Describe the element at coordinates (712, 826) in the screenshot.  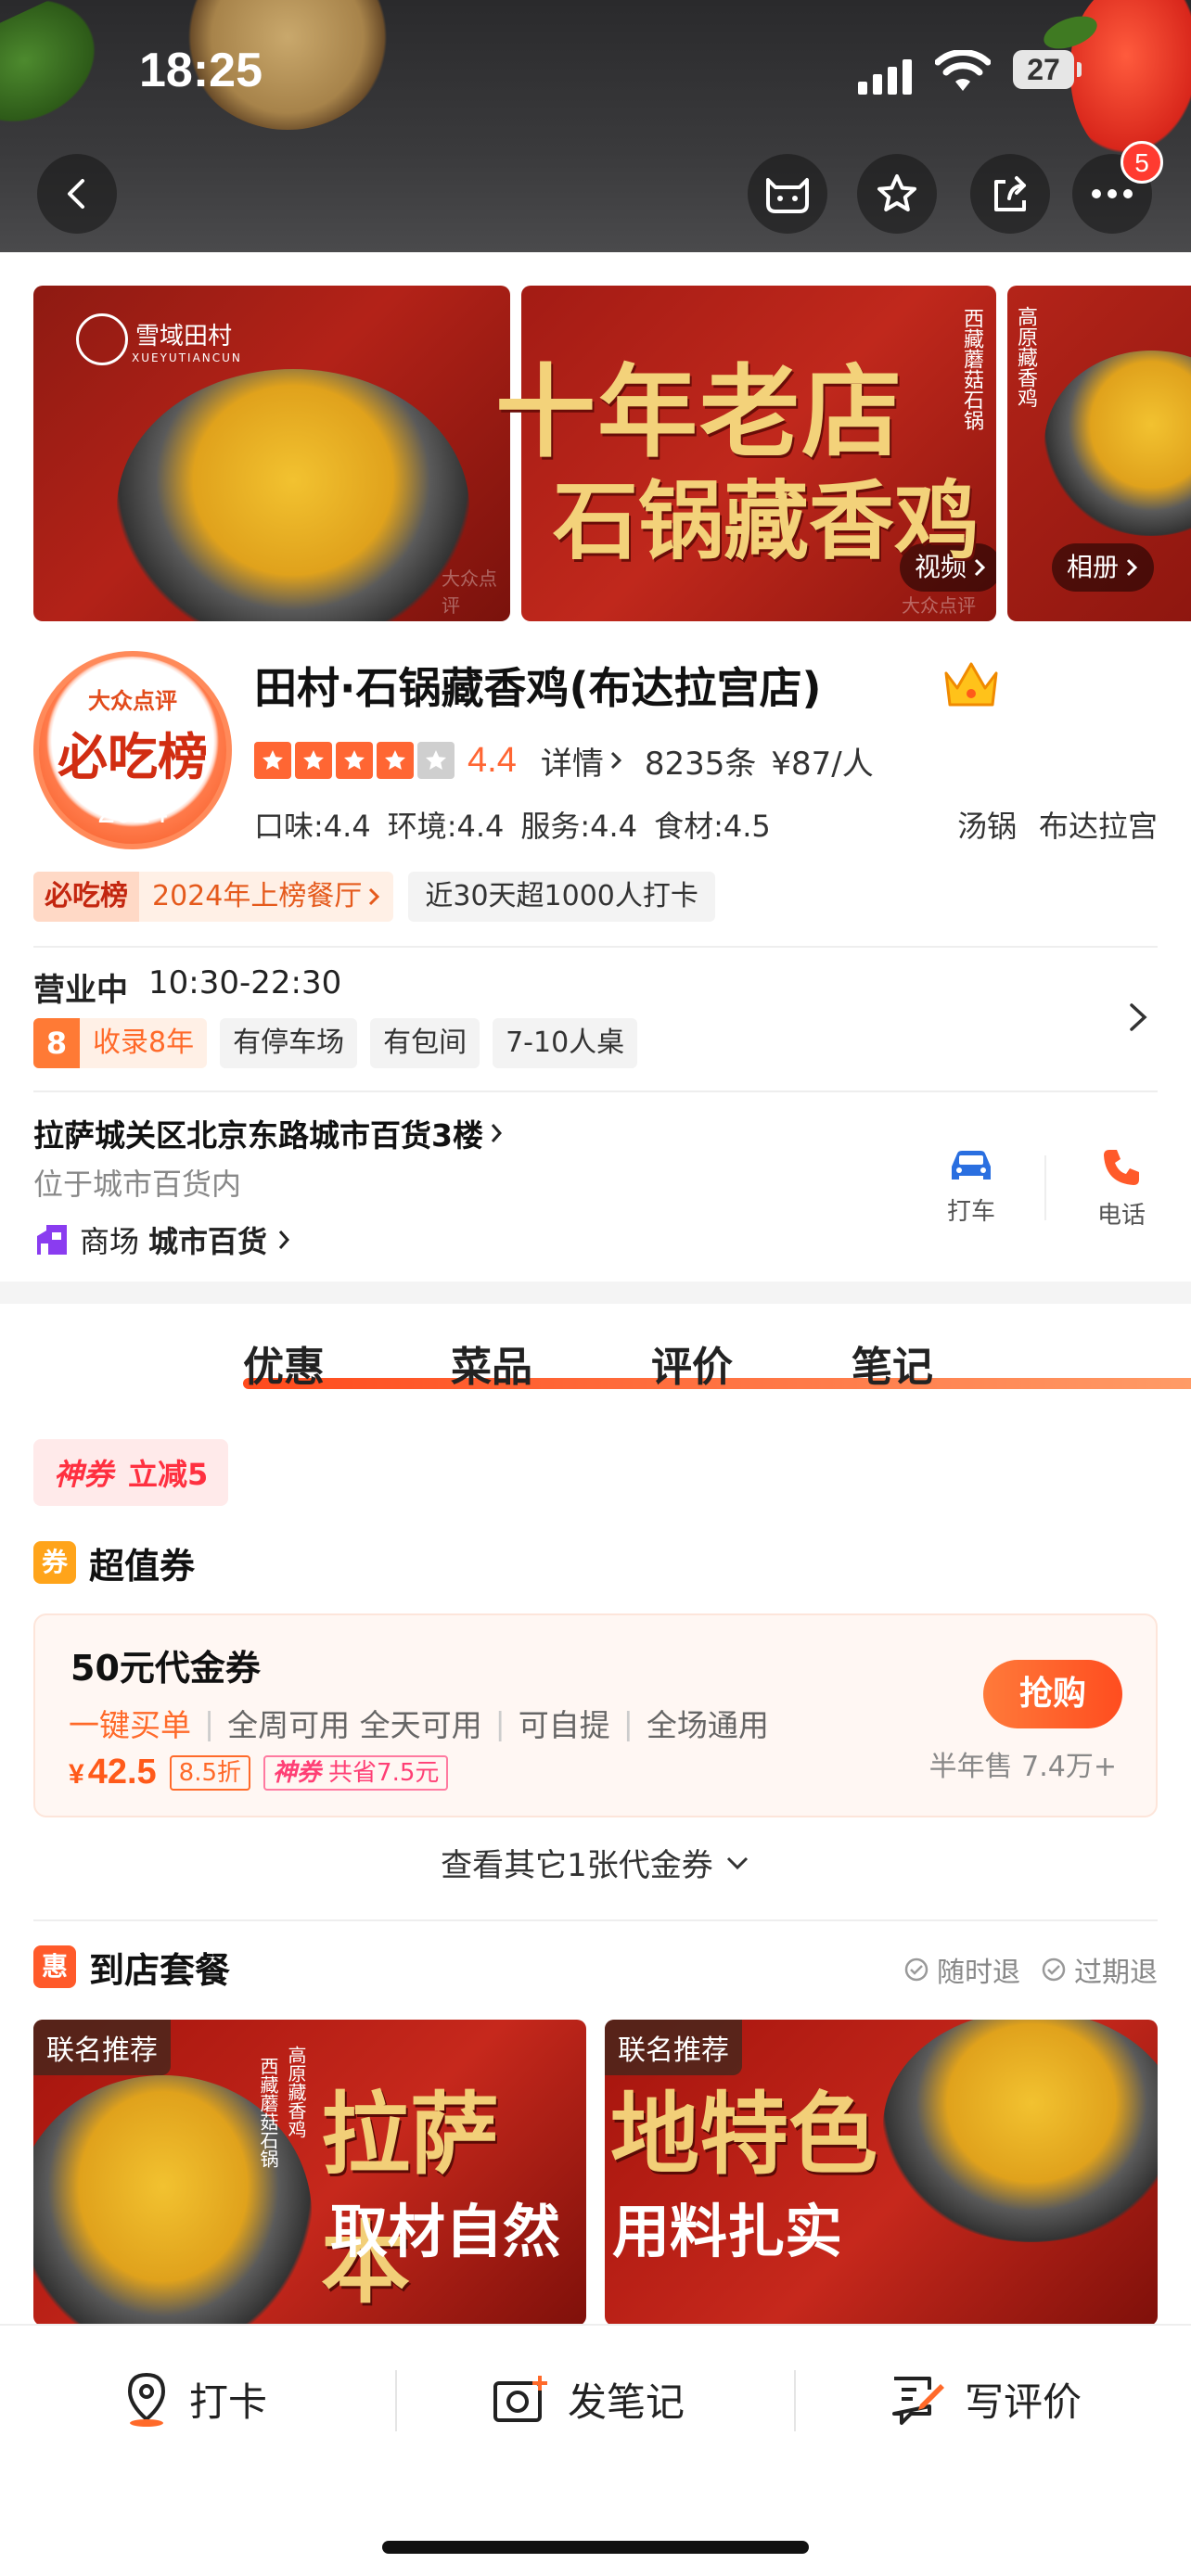
I see `ingredient-score: 食材:4.5` at that location.